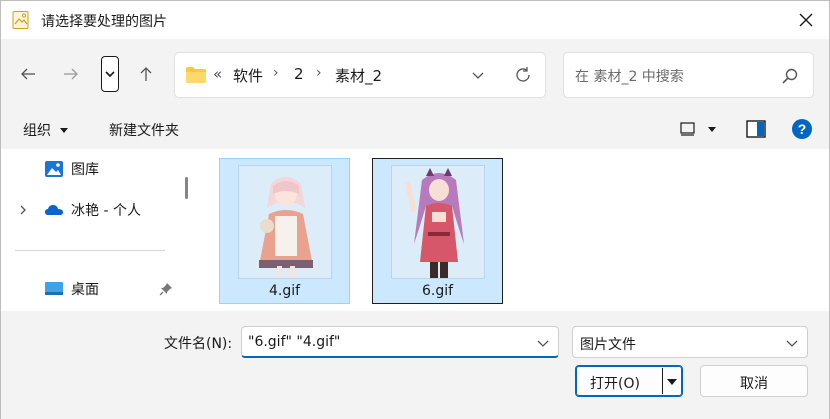 This screenshot has height=419, width=830. I want to click on open-button: 打开(O), so click(629, 381).